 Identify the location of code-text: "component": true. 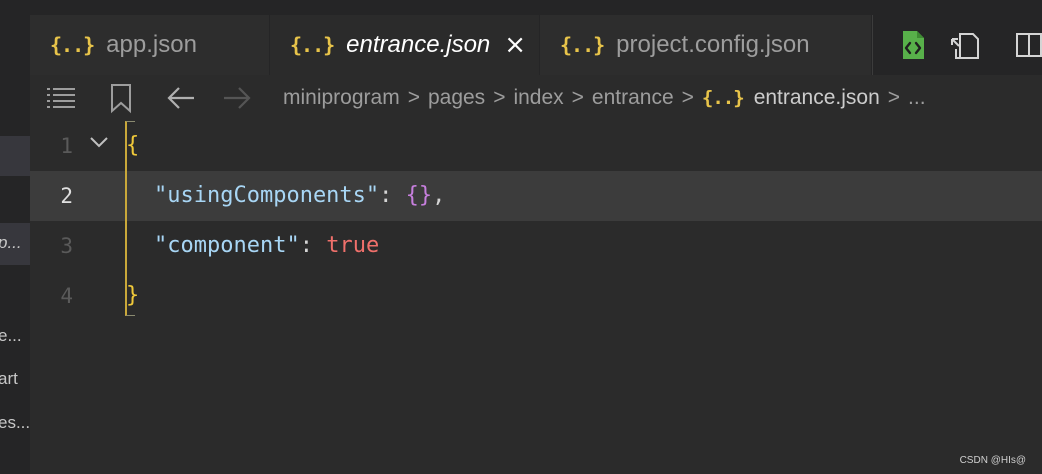
(266, 246).